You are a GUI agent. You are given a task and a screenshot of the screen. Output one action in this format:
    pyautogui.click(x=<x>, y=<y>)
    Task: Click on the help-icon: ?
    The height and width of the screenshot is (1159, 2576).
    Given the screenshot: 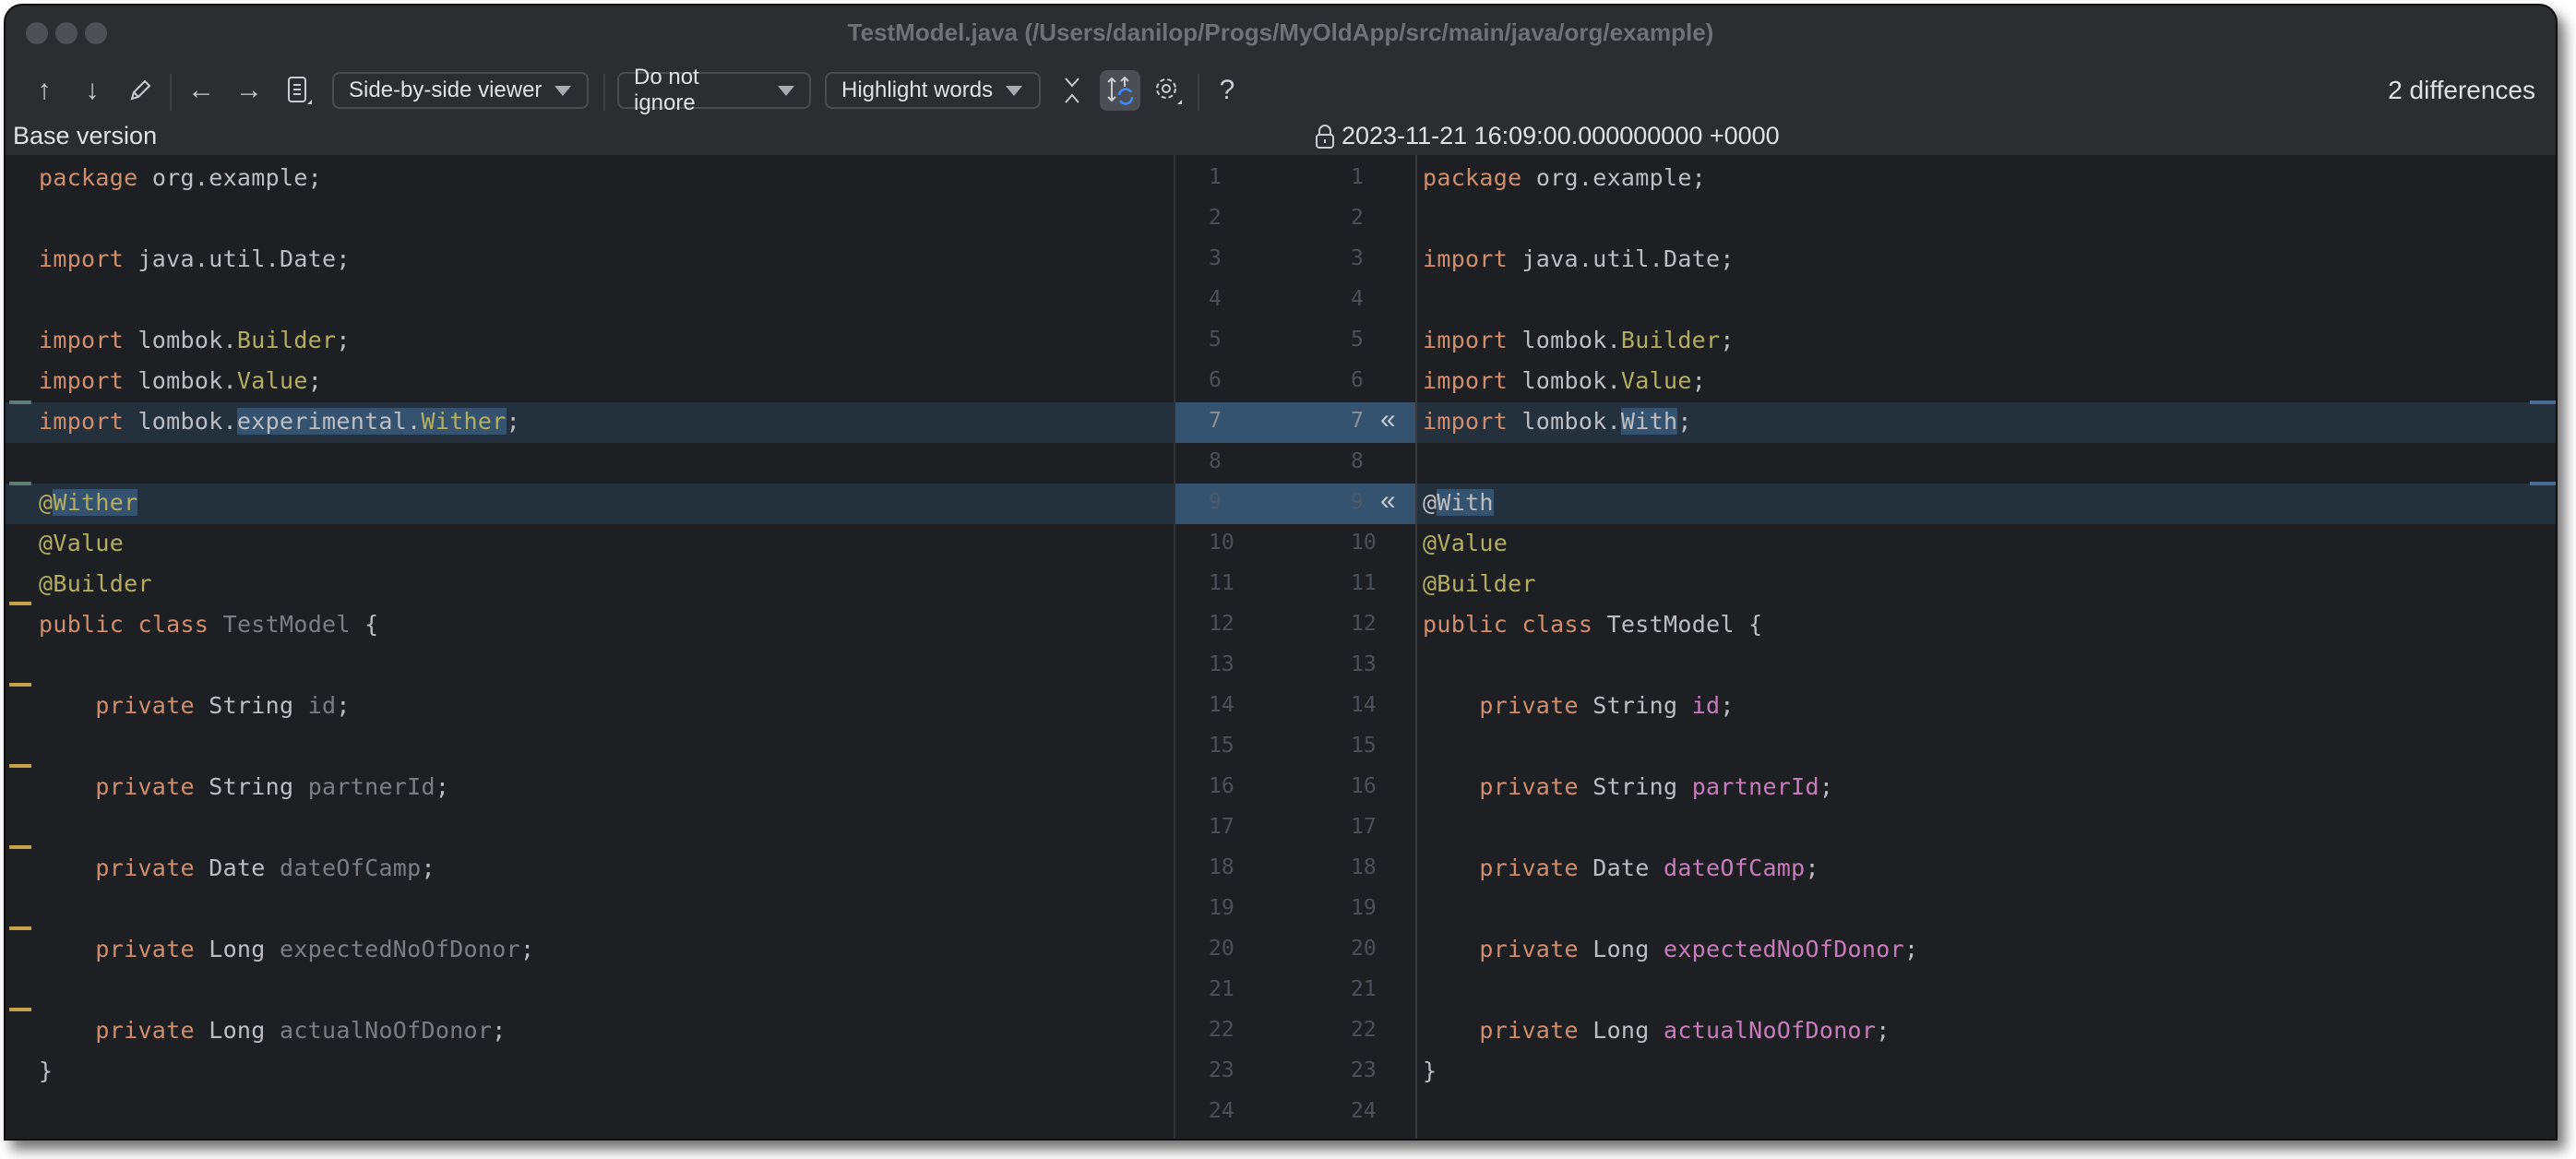 What is the action you would take?
    pyautogui.click(x=1227, y=90)
    